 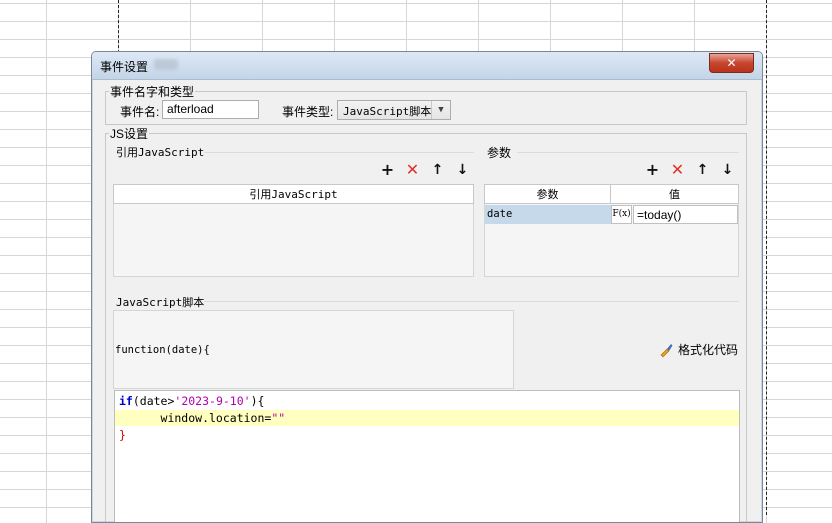 I want to click on code-line-3: }, so click(x=122, y=435).